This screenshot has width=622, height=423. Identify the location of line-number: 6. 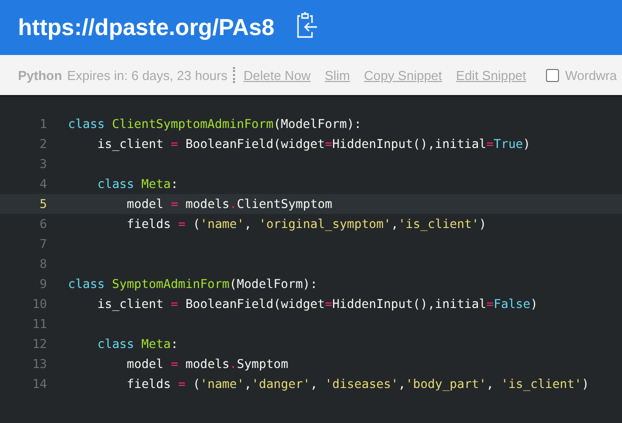
(42, 224).